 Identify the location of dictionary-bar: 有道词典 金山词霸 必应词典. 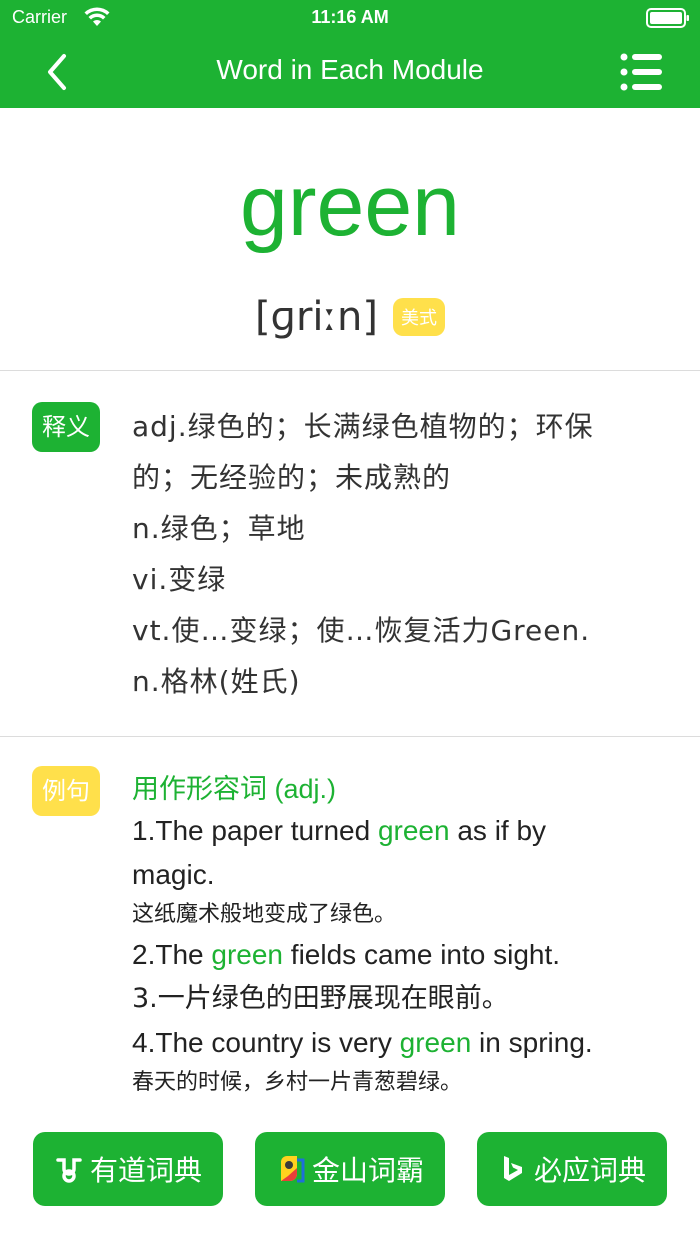
(350, 1168).